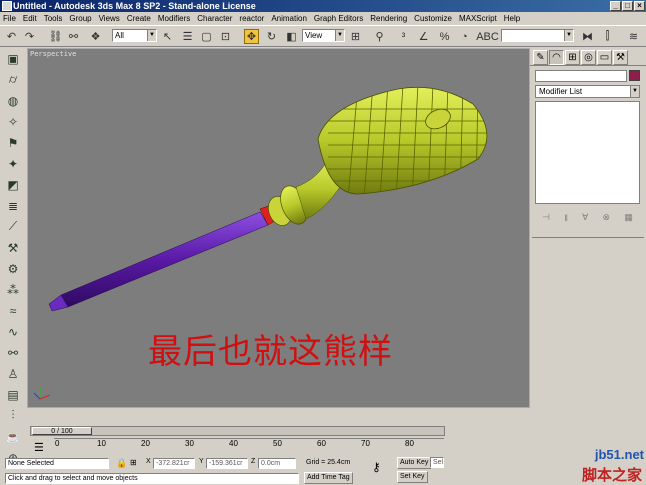 The height and width of the screenshot is (485, 646). I want to click on select-object-icon: ↖, so click(167, 36).